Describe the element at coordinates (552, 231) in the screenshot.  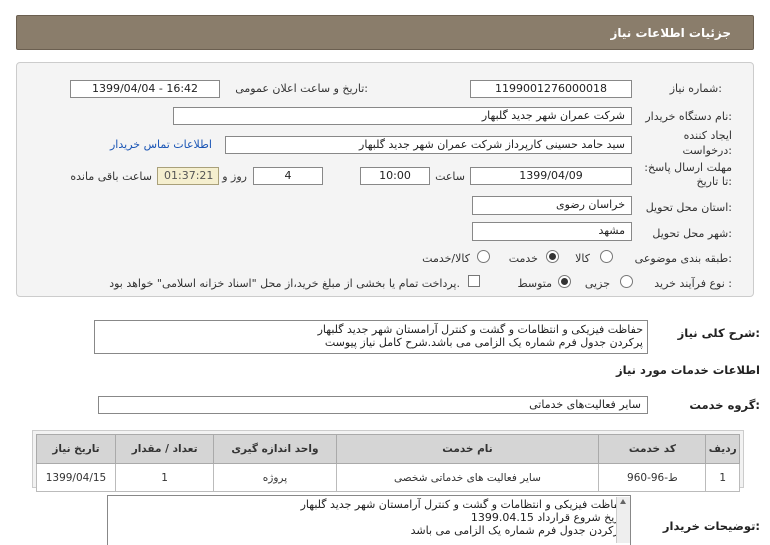
I see `city-field: مشهد` at that location.